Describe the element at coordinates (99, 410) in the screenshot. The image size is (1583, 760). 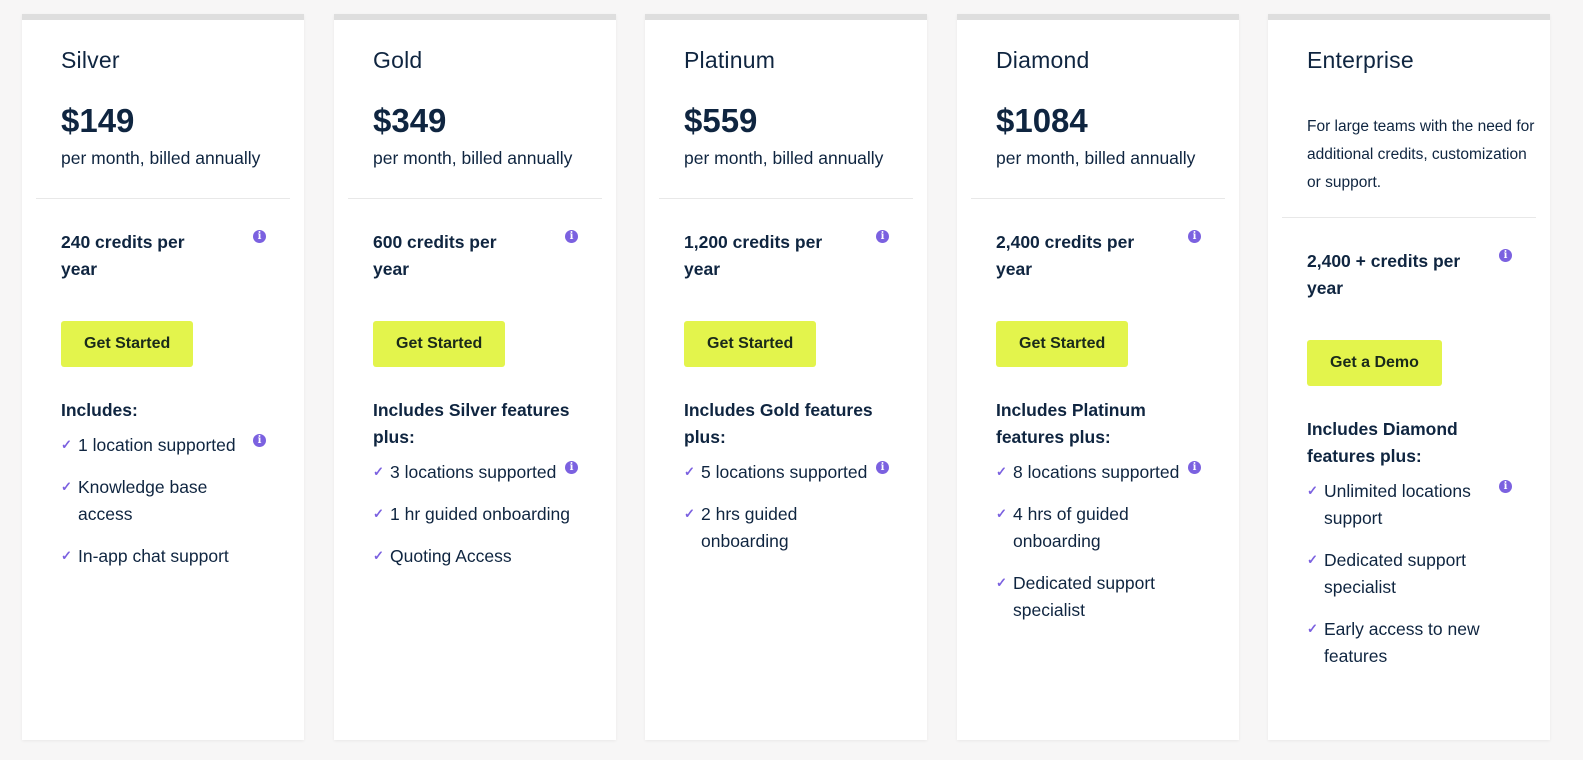
I see `includes-heading: Includes:` at that location.